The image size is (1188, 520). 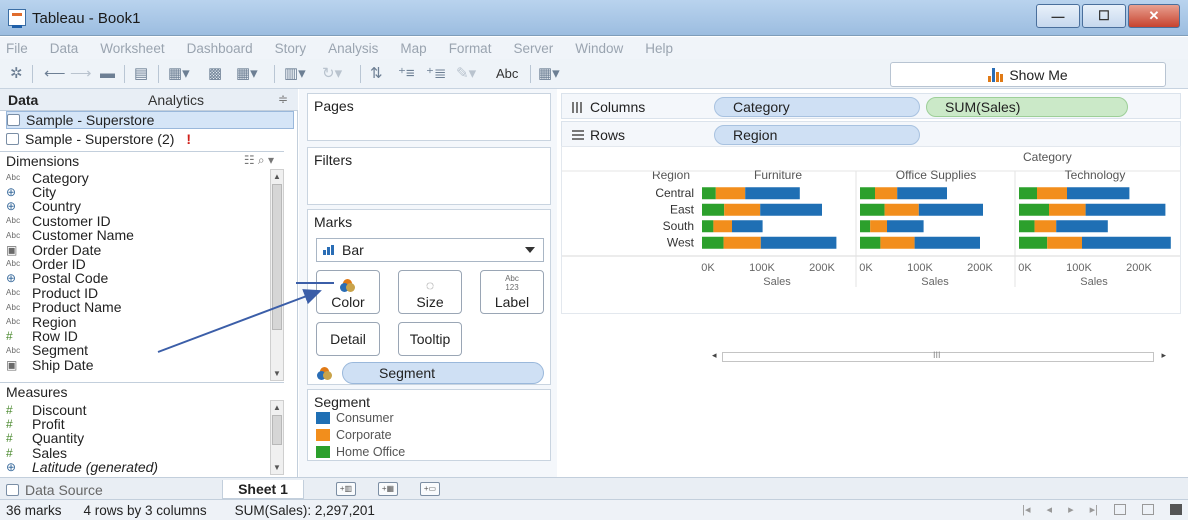 I want to click on size-button: ◌ Size, so click(x=430, y=292).